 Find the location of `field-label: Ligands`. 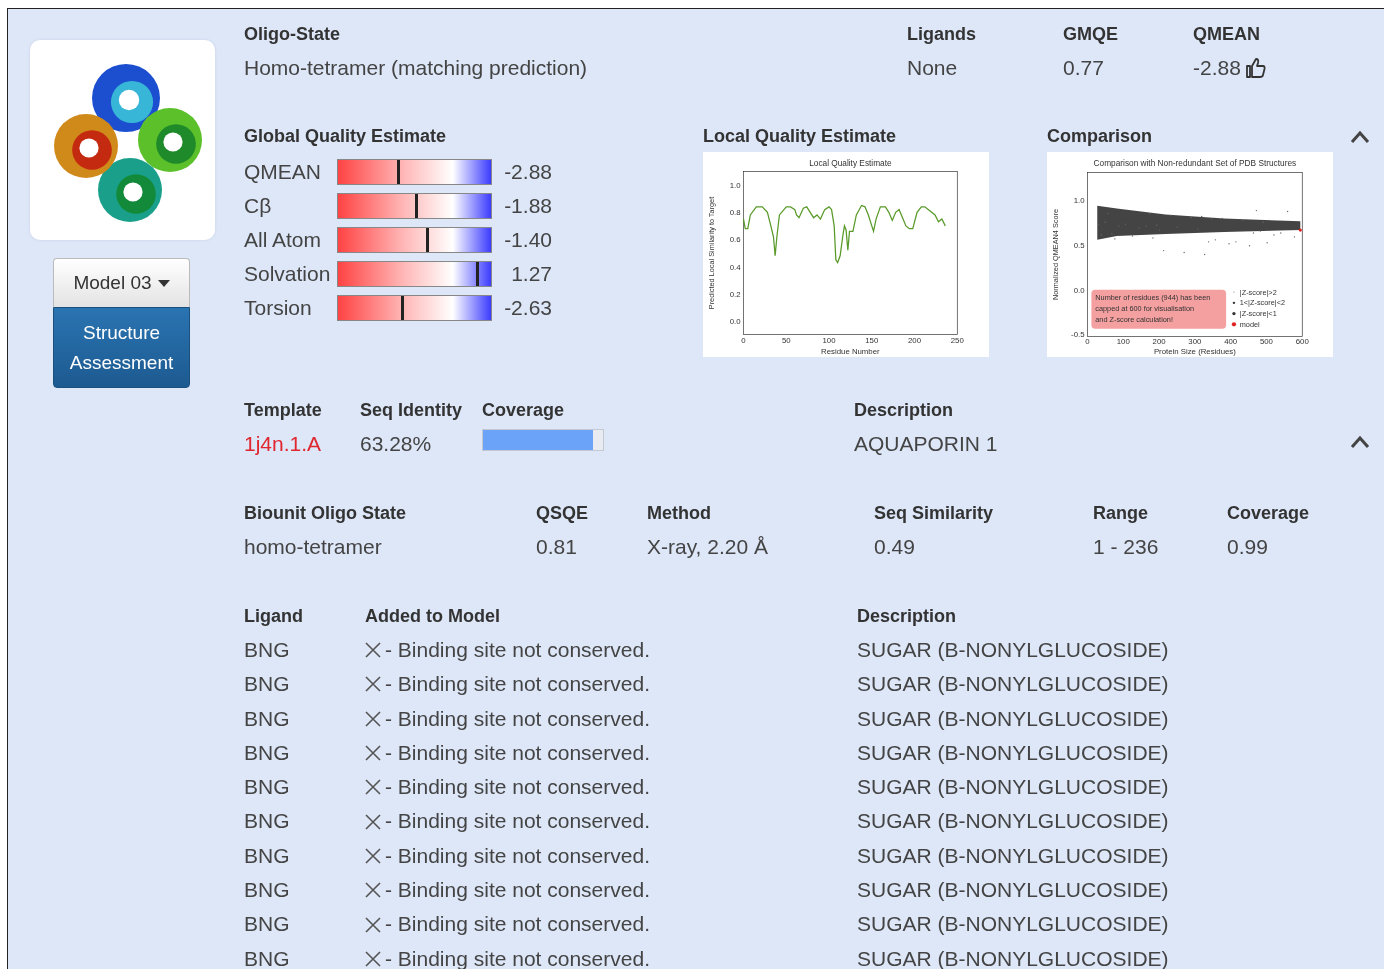

field-label: Ligands is located at coordinates (942, 34).